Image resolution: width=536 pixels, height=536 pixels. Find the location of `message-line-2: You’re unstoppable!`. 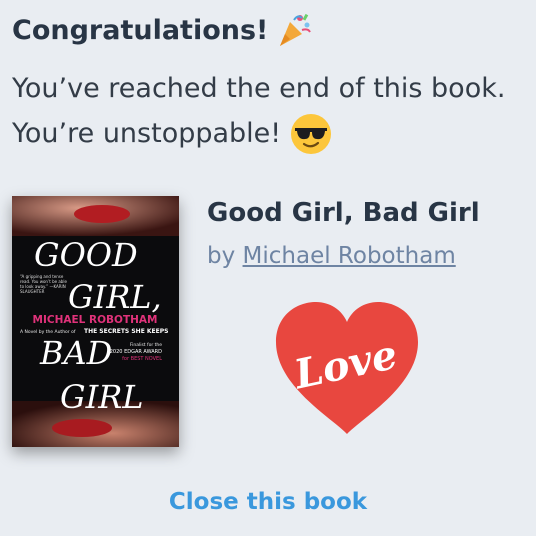

message-line-2: You’re unstoppable! is located at coordinates (258, 133).